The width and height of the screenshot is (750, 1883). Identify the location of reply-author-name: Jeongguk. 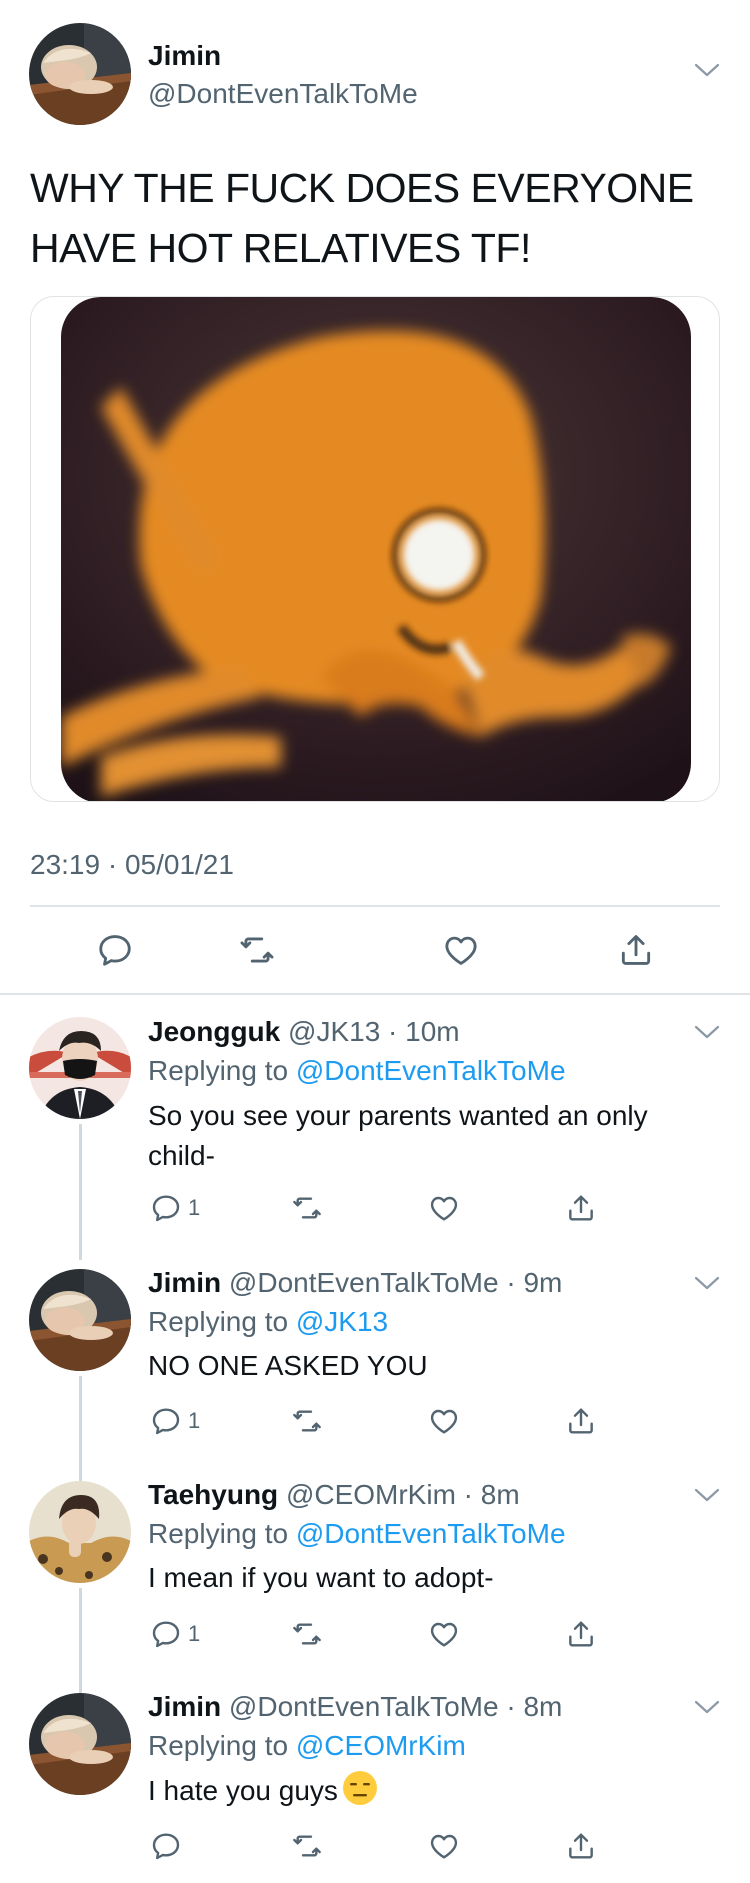
(214, 1031).